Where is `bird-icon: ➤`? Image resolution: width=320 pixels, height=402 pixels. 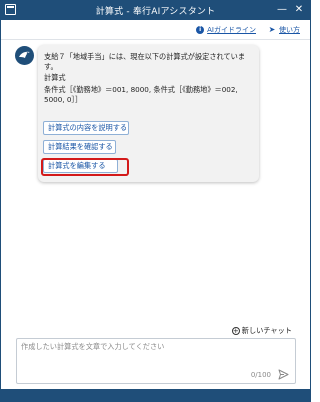 bird-icon: ➤ is located at coordinates (272, 29).